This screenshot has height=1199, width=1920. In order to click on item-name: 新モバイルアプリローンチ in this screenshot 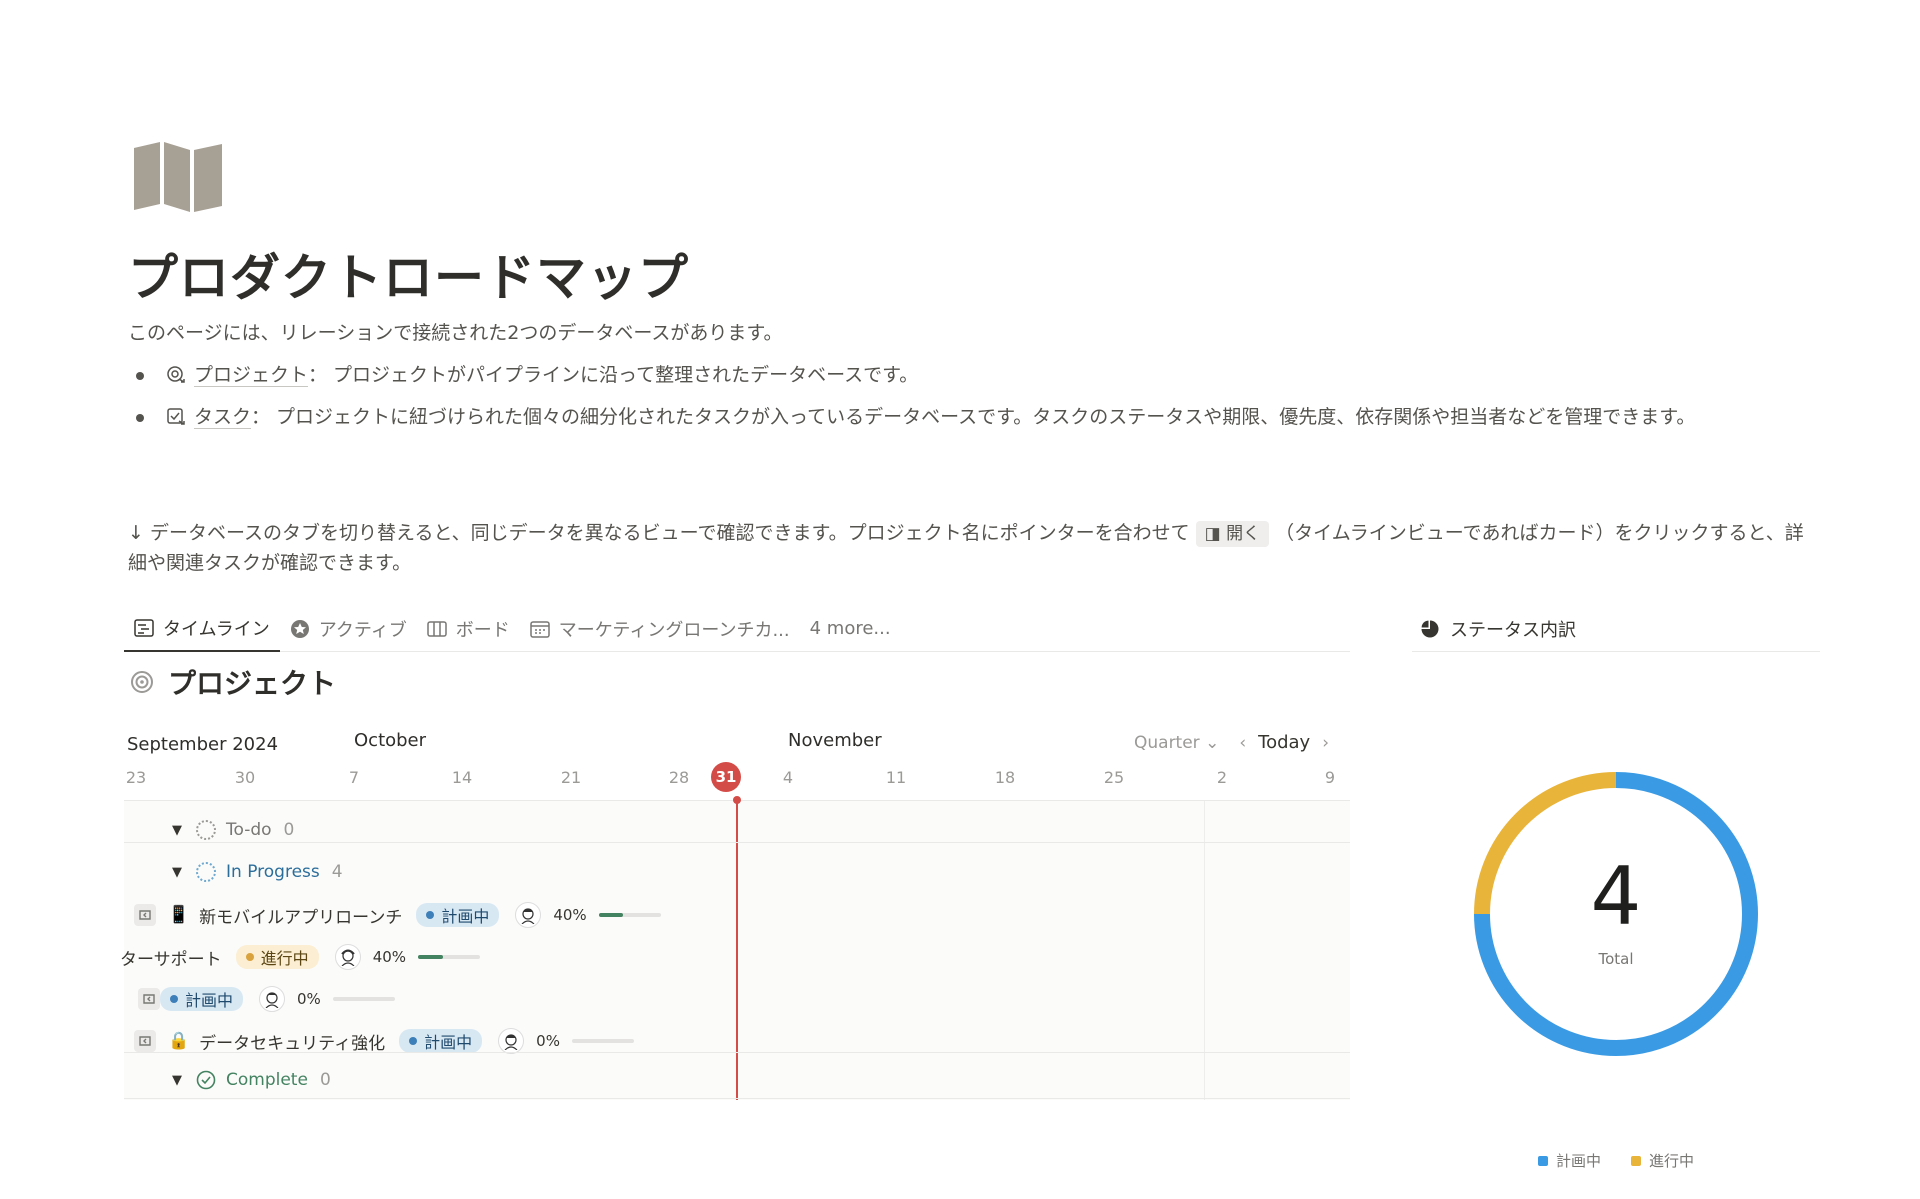, I will do `click(301, 917)`.